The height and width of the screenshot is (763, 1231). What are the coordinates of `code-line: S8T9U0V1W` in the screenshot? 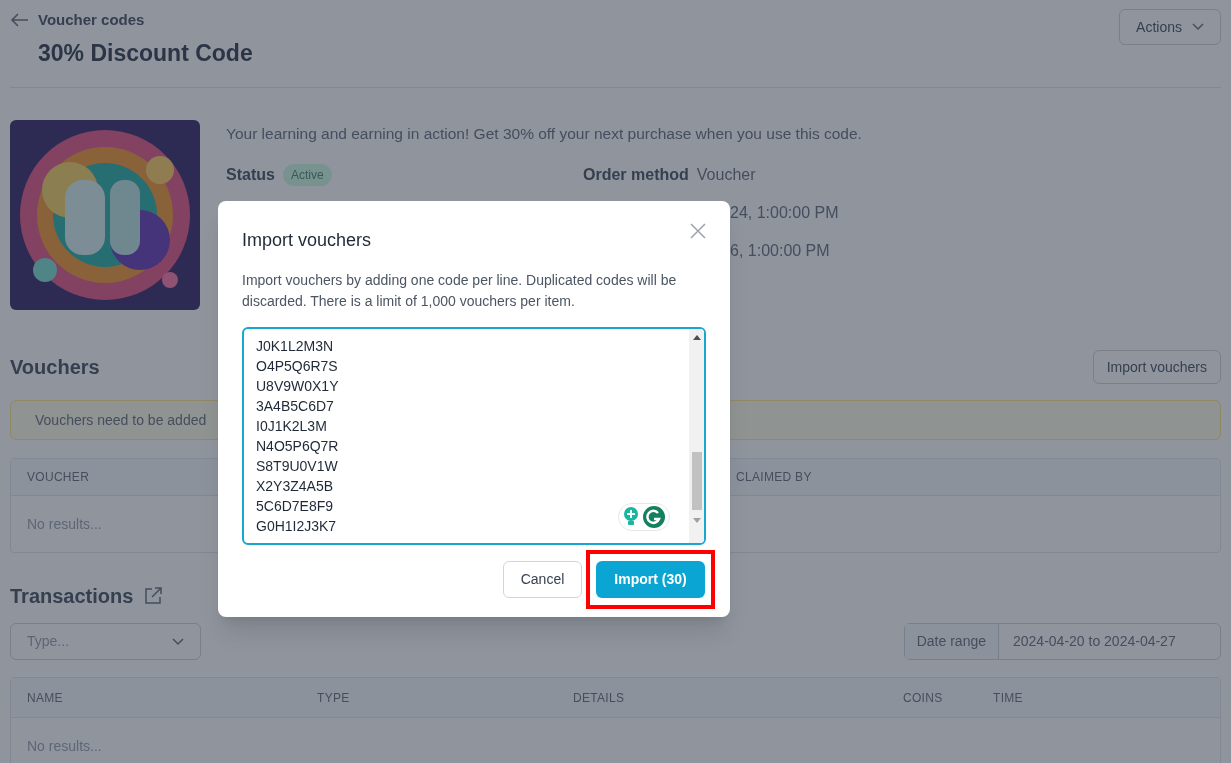 It's located at (297, 466).